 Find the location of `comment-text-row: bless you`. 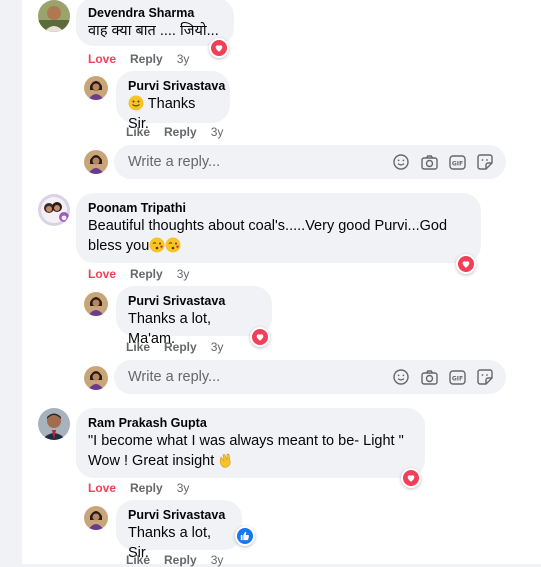

comment-text-row: bless you is located at coordinates (278, 246).